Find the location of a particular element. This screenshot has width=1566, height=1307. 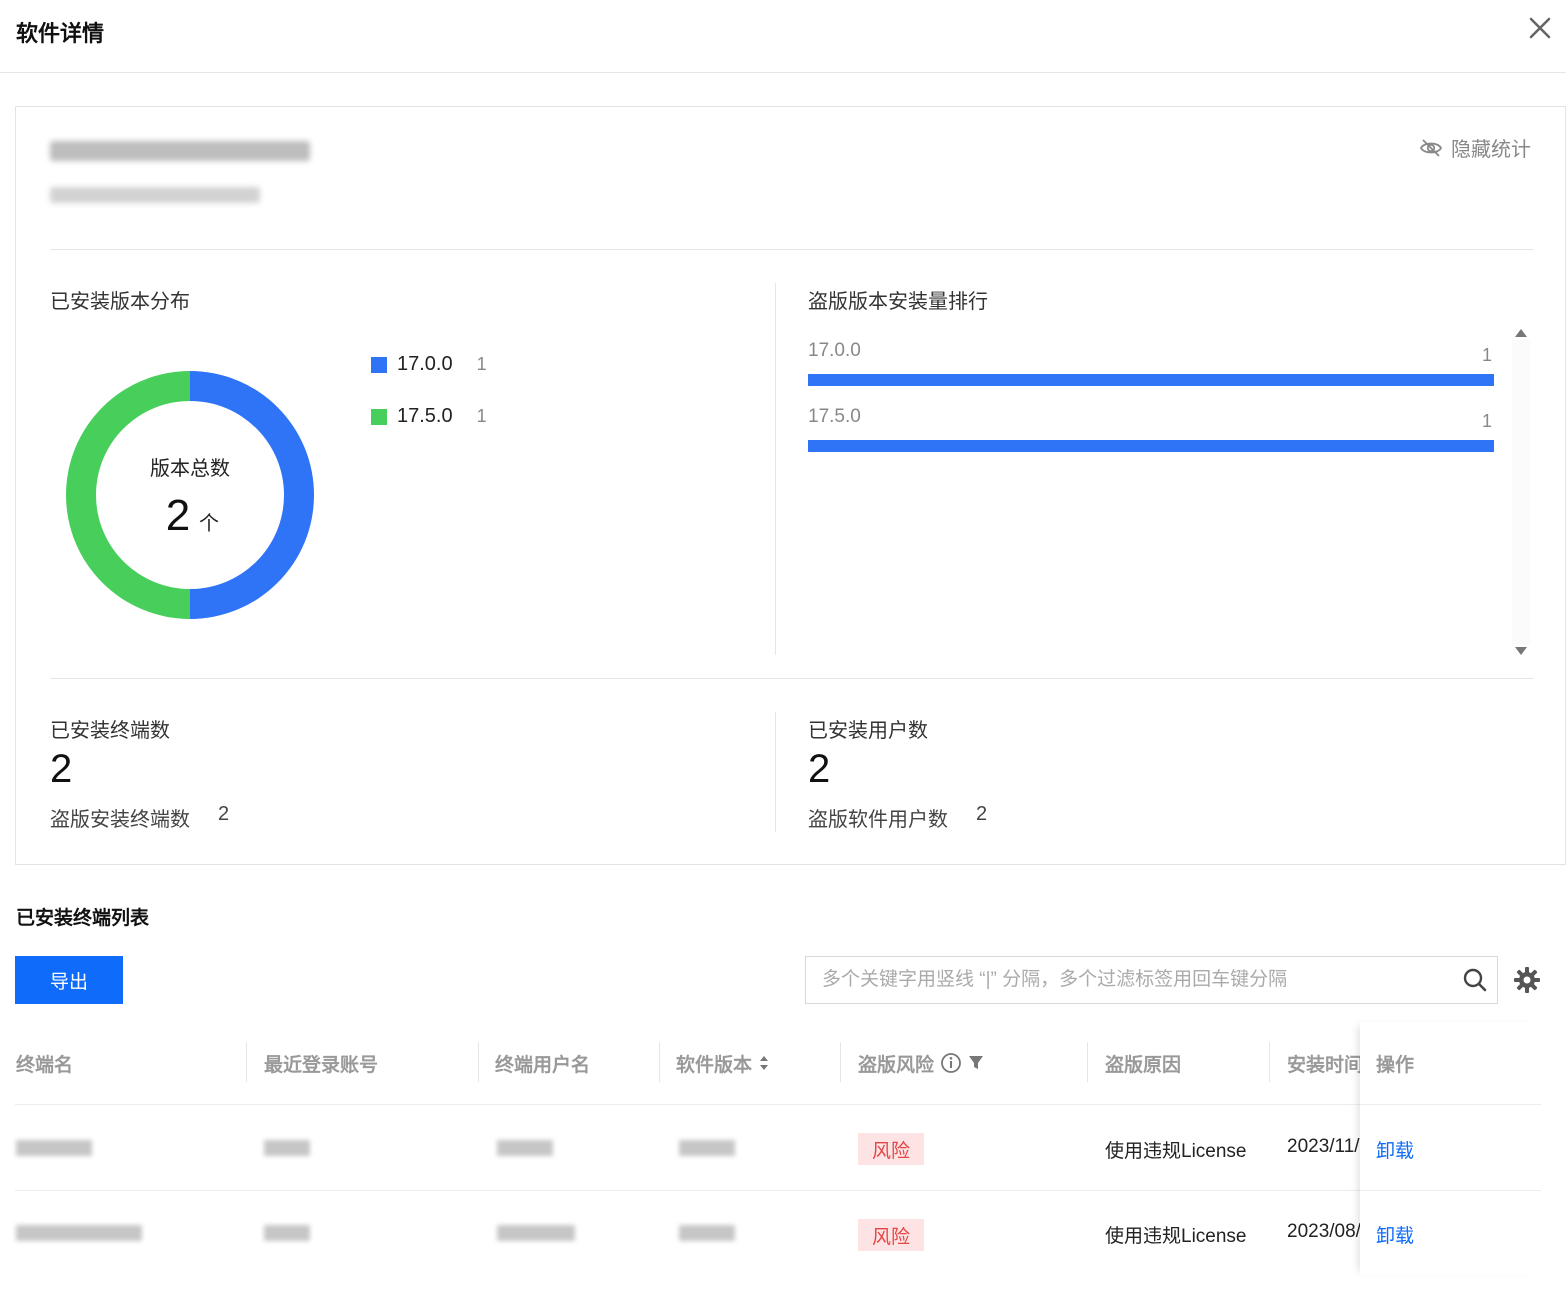

column-header-piracy-reason: 盗版原因 is located at coordinates (1143, 1063).